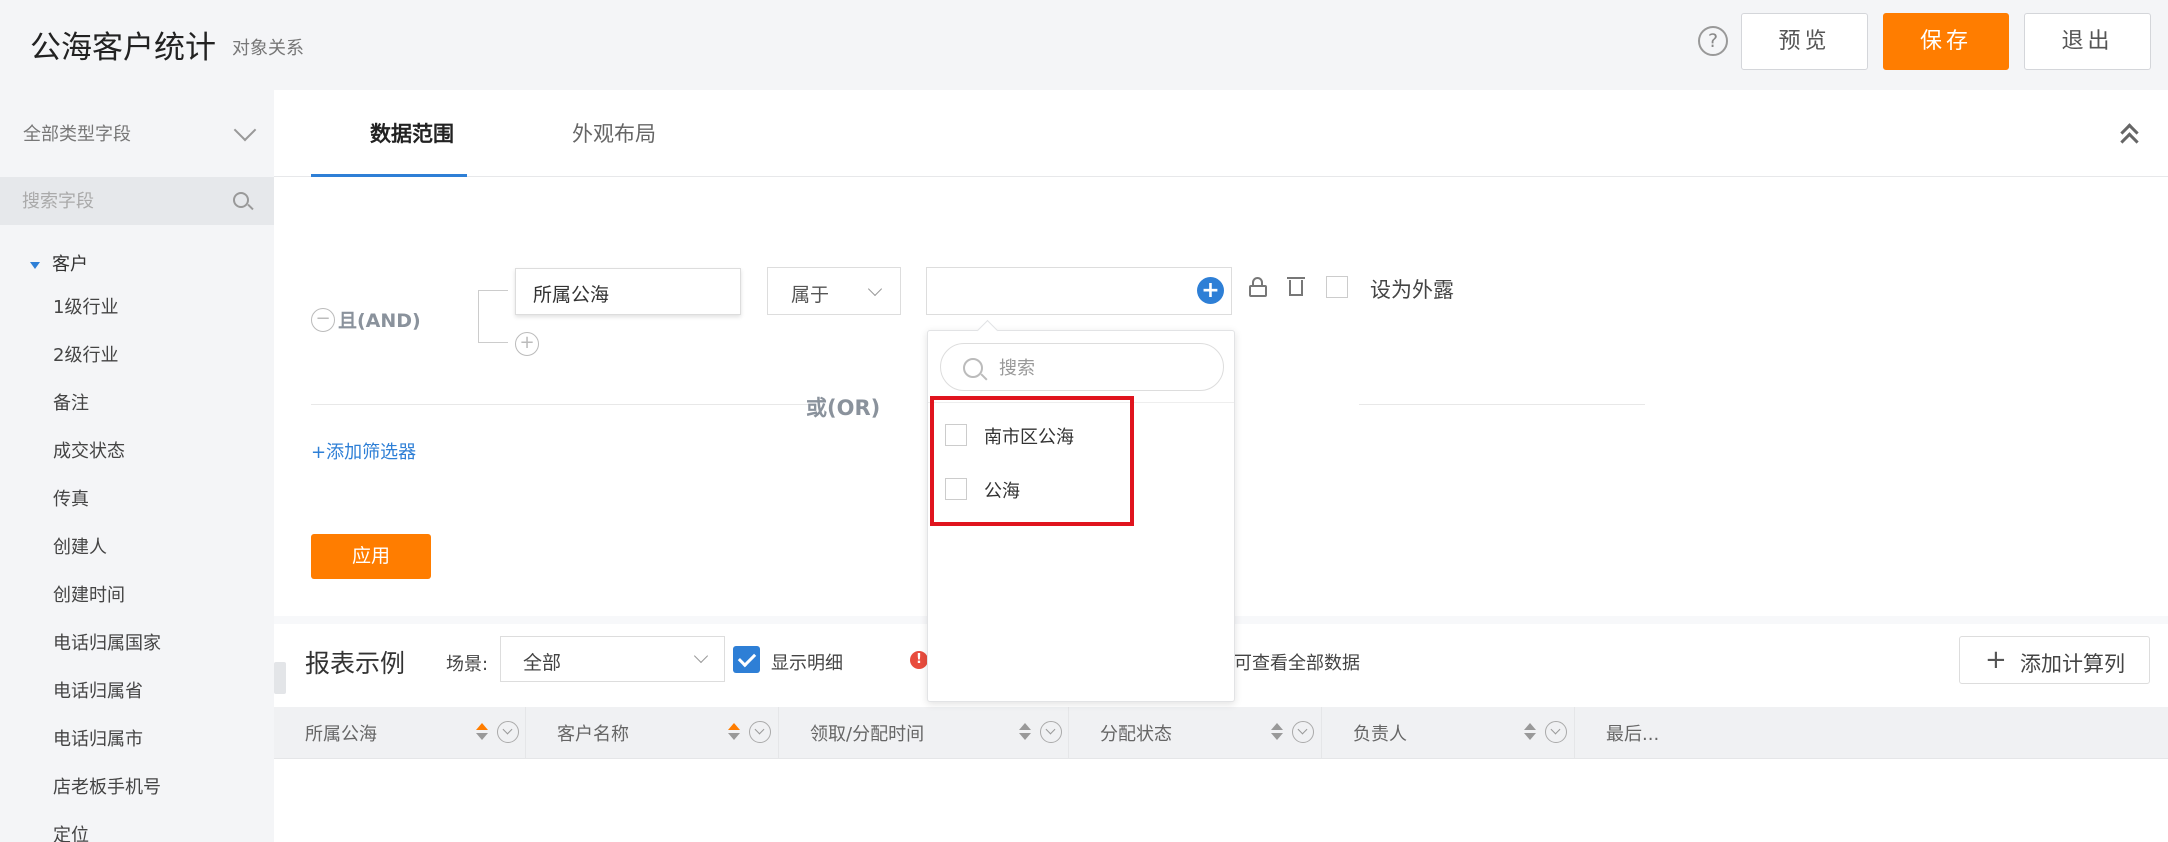 The image size is (2168, 842). I want to click on field-type-select: 全部类型字段, so click(140, 134).